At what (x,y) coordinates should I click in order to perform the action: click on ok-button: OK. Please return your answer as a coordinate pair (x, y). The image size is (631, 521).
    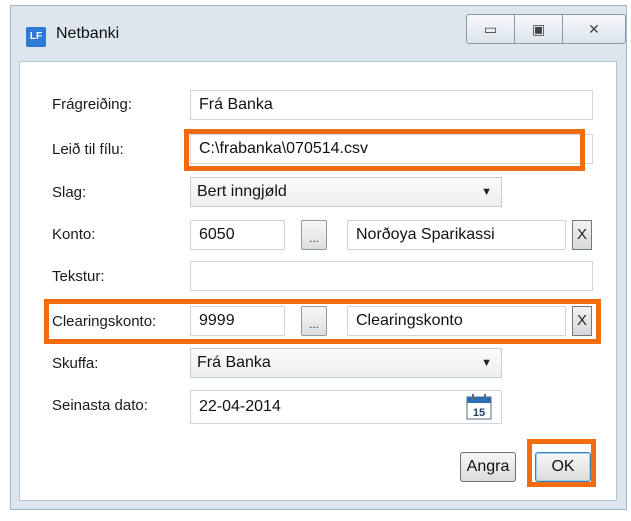
    Looking at the image, I should click on (563, 467).